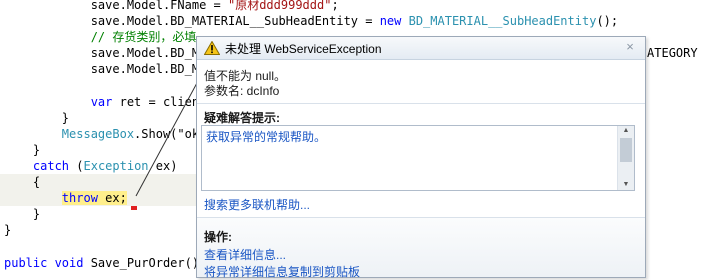 The height and width of the screenshot is (280, 716). What do you see at coordinates (630, 47) in the screenshot?
I see `close-icon: ×` at bounding box center [630, 47].